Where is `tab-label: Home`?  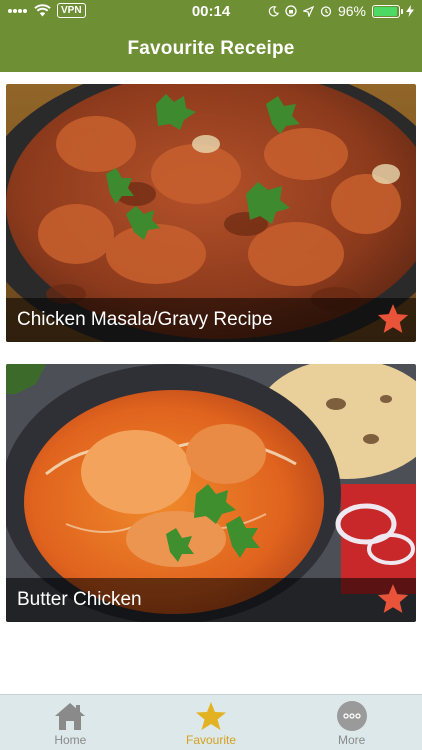
tab-label: Home is located at coordinates (70, 740).